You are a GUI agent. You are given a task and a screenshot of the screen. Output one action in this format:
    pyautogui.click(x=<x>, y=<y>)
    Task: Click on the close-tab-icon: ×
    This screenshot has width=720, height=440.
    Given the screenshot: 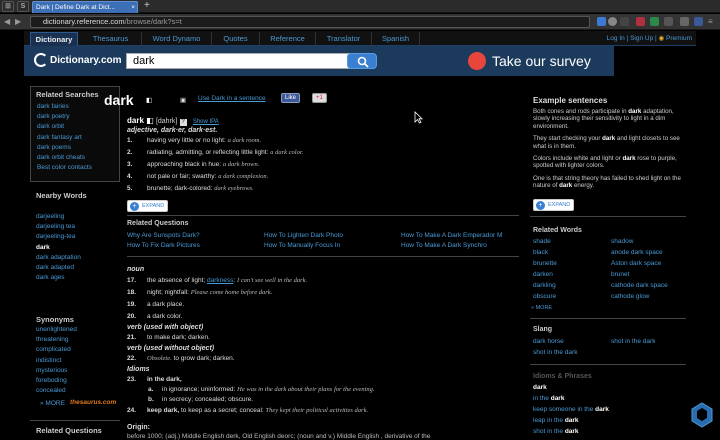 What is the action you would take?
    pyautogui.click(x=133, y=7)
    